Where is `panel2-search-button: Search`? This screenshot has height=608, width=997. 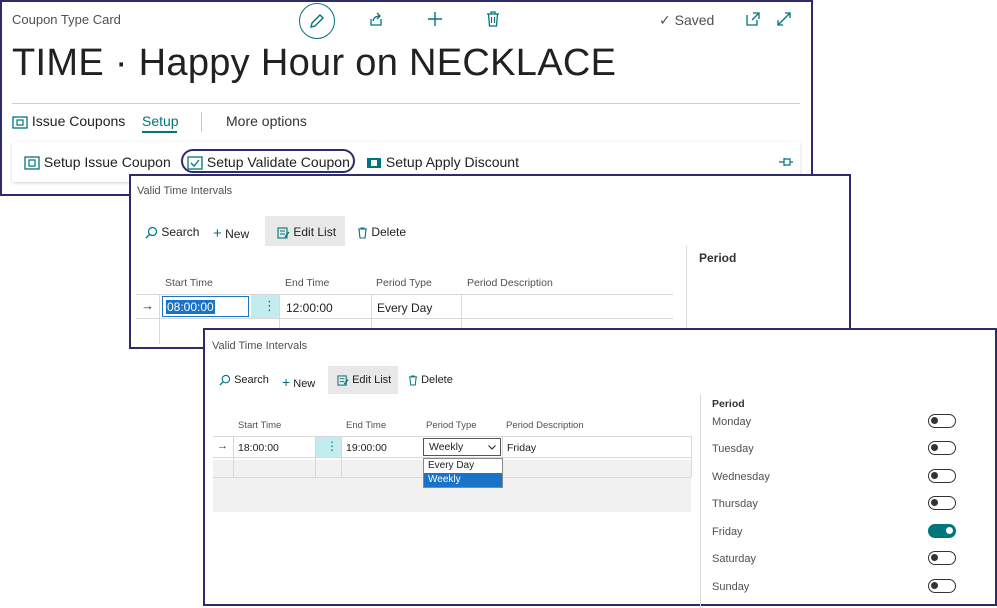
panel2-search-button: Search is located at coordinates (244, 380).